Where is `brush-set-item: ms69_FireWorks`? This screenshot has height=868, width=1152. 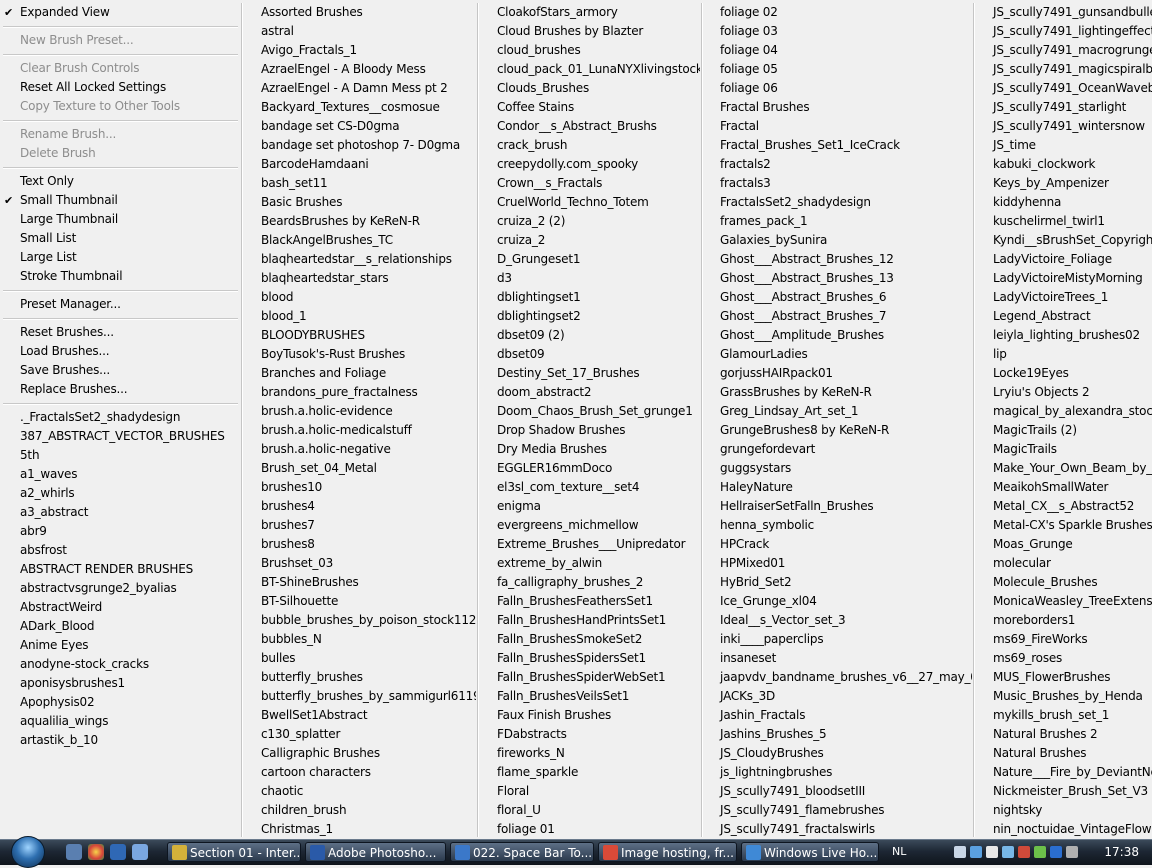
brush-set-item: ms69_FireWorks is located at coordinates (1063, 639).